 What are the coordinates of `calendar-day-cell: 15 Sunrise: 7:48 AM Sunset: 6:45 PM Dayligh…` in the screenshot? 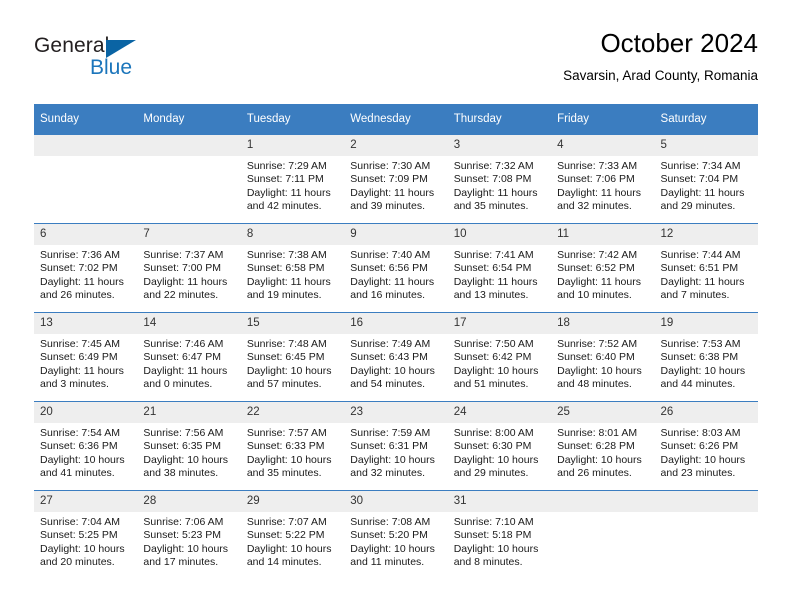 It's located at (292, 357).